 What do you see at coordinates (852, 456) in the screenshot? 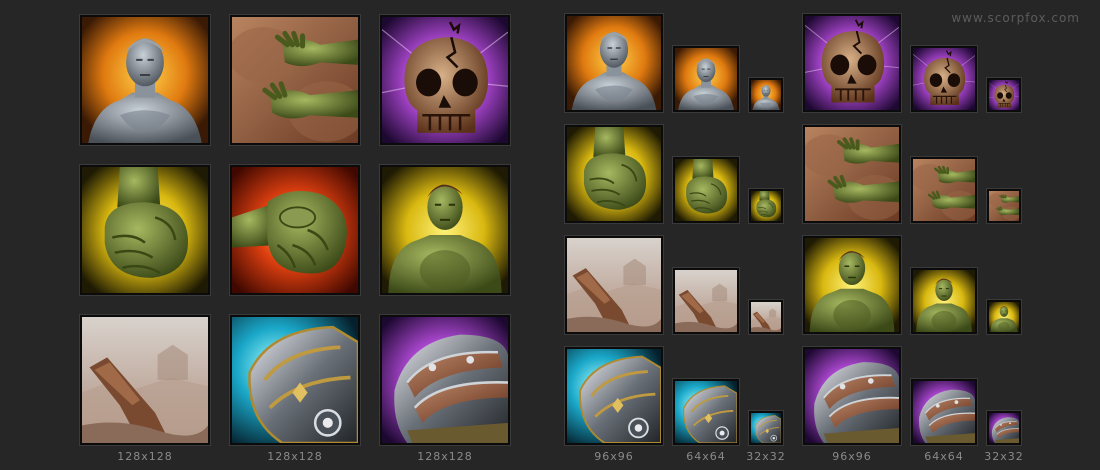
I see `size-label-96-groupB: 96x96` at bounding box center [852, 456].